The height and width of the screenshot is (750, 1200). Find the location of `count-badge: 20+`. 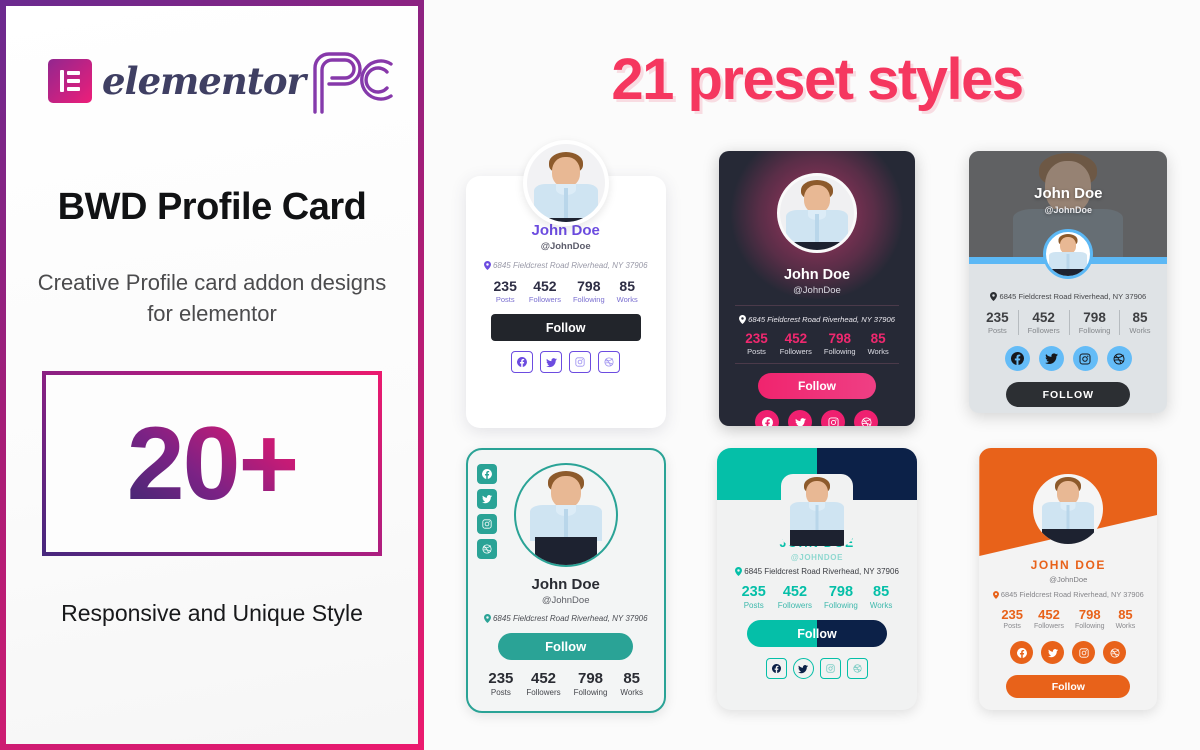

count-badge: 20+ is located at coordinates (212, 464).